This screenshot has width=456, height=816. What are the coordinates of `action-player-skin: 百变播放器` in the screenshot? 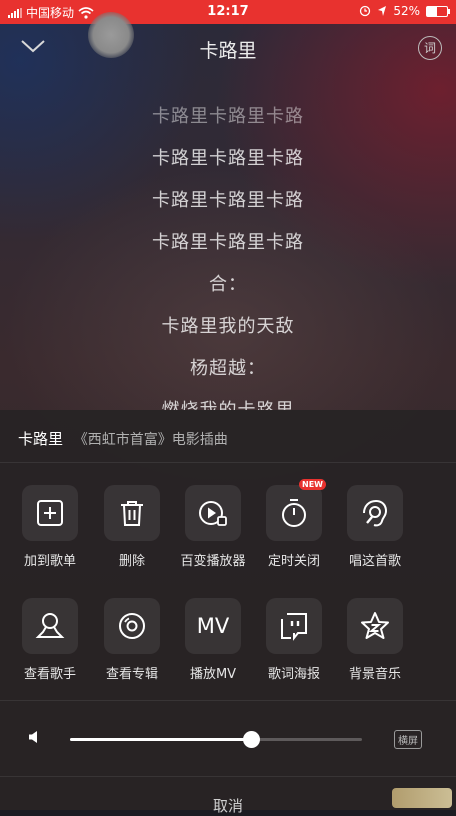 It's located at (213, 527).